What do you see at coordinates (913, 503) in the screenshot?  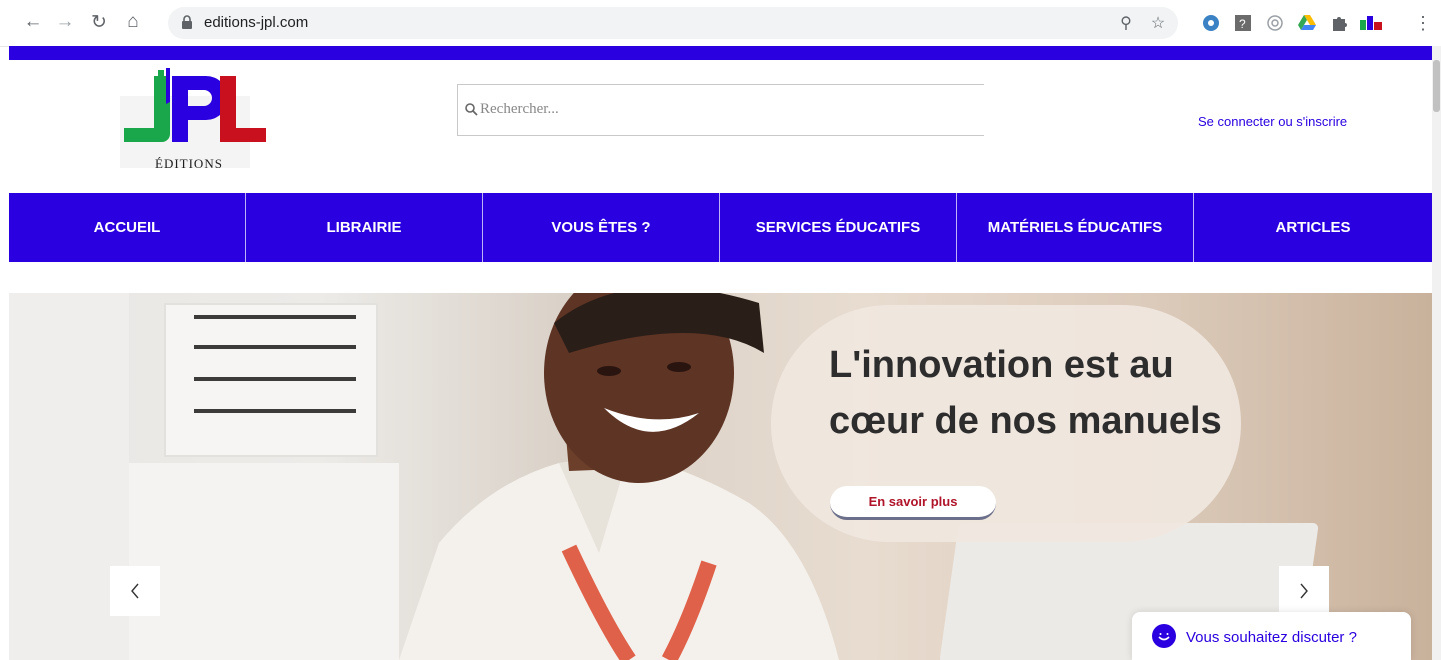 I see `learn-more-button: En savoir plus` at bounding box center [913, 503].